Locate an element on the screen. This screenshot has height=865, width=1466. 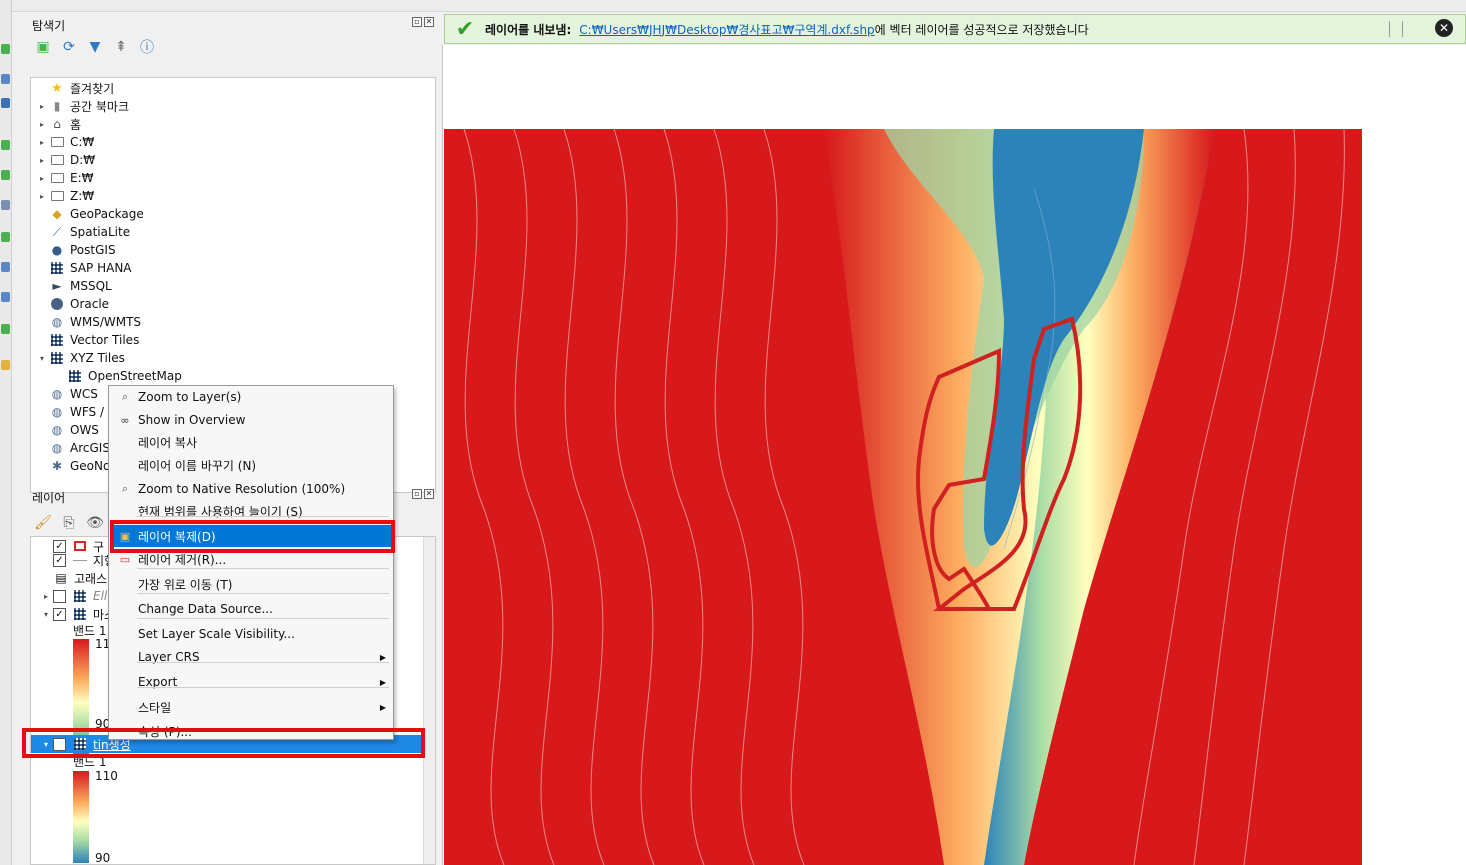
browser-item: Vector Tiles is located at coordinates (87, 340).